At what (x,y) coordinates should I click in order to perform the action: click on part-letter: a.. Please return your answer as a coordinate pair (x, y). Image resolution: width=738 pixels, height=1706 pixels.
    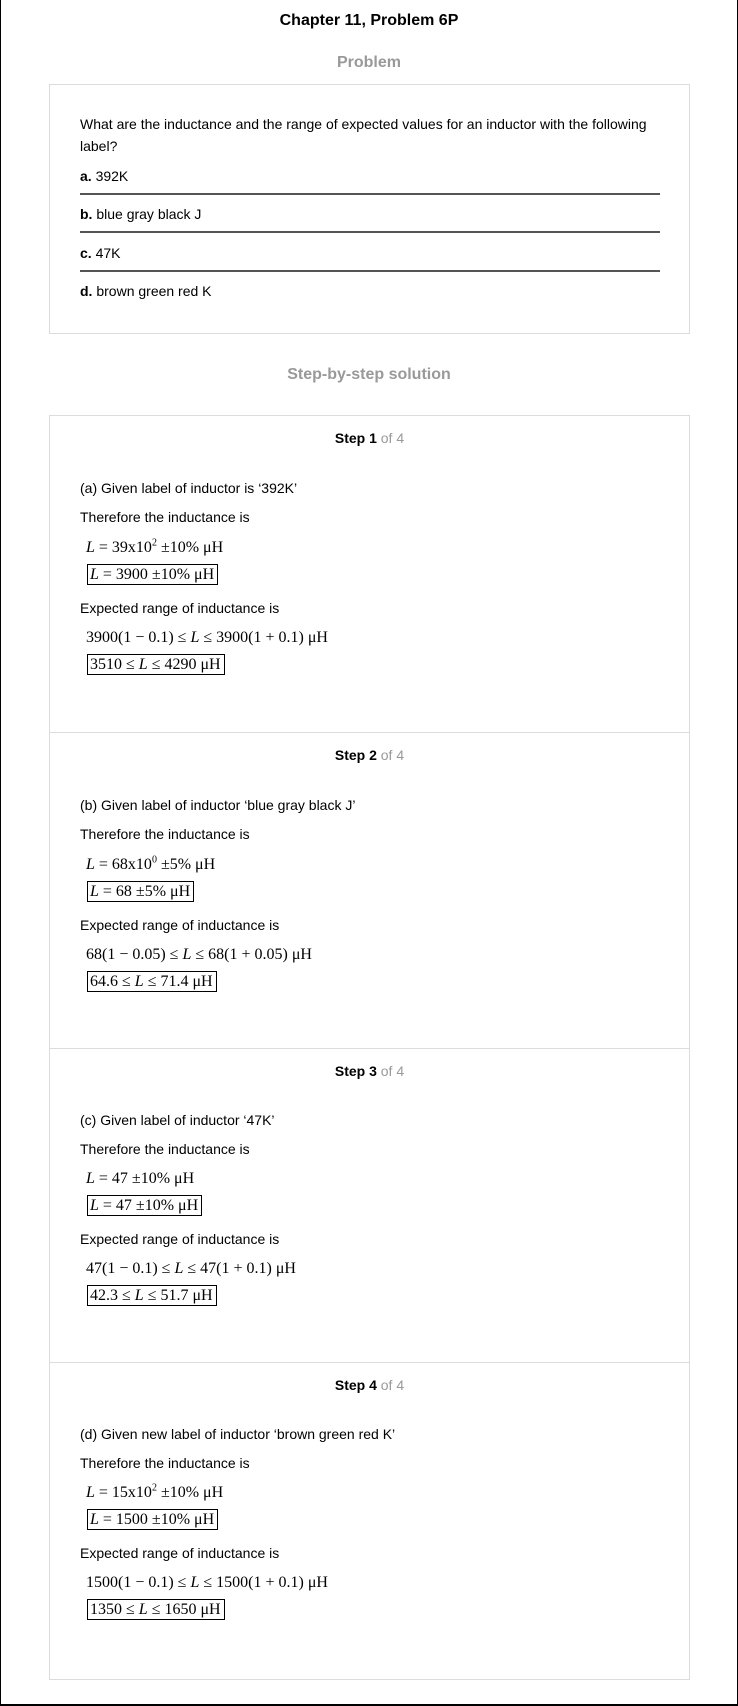
    Looking at the image, I should click on (86, 176).